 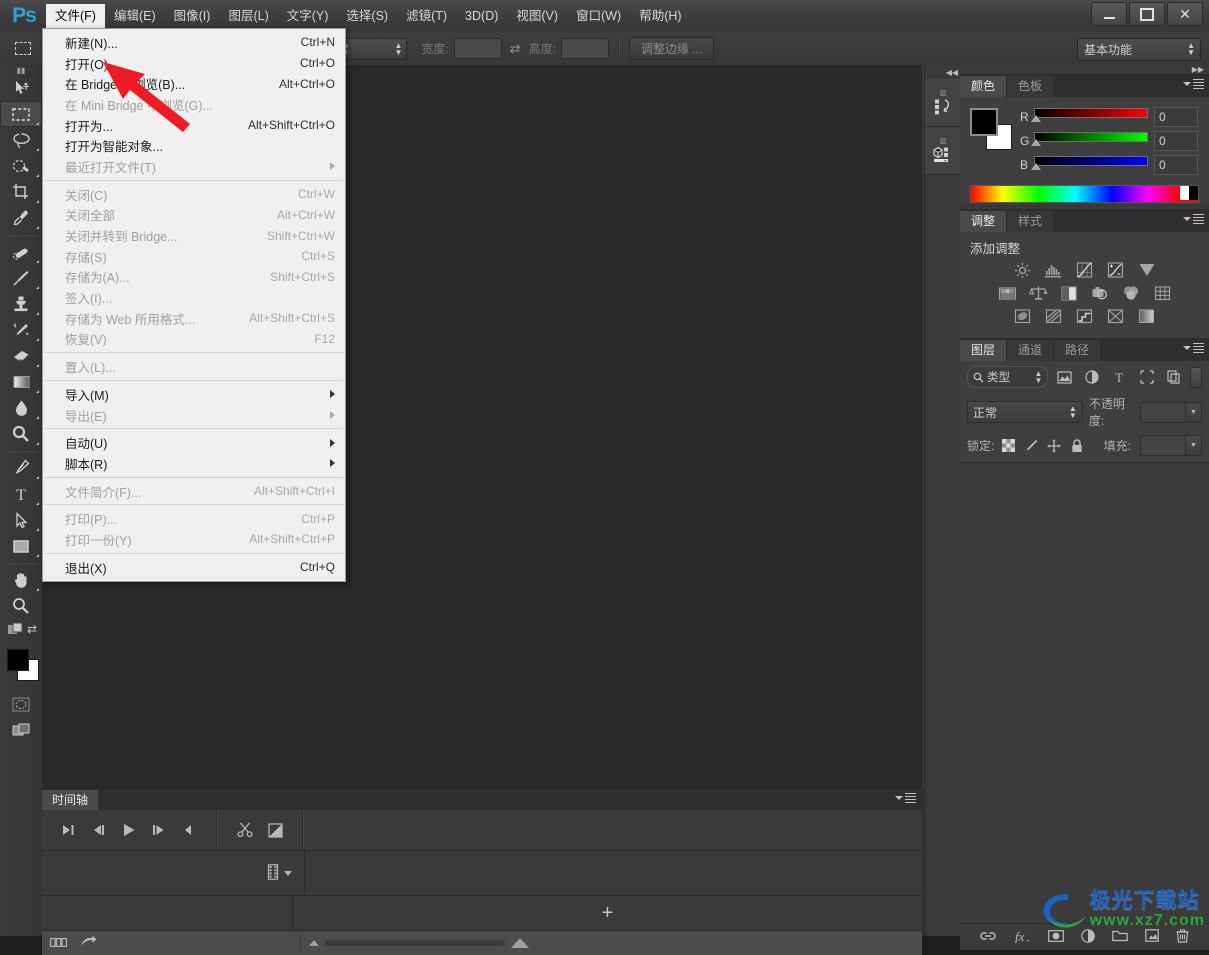 What do you see at coordinates (135, 16) in the screenshot?
I see `menu-edit: 编辑(E)` at bounding box center [135, 16].